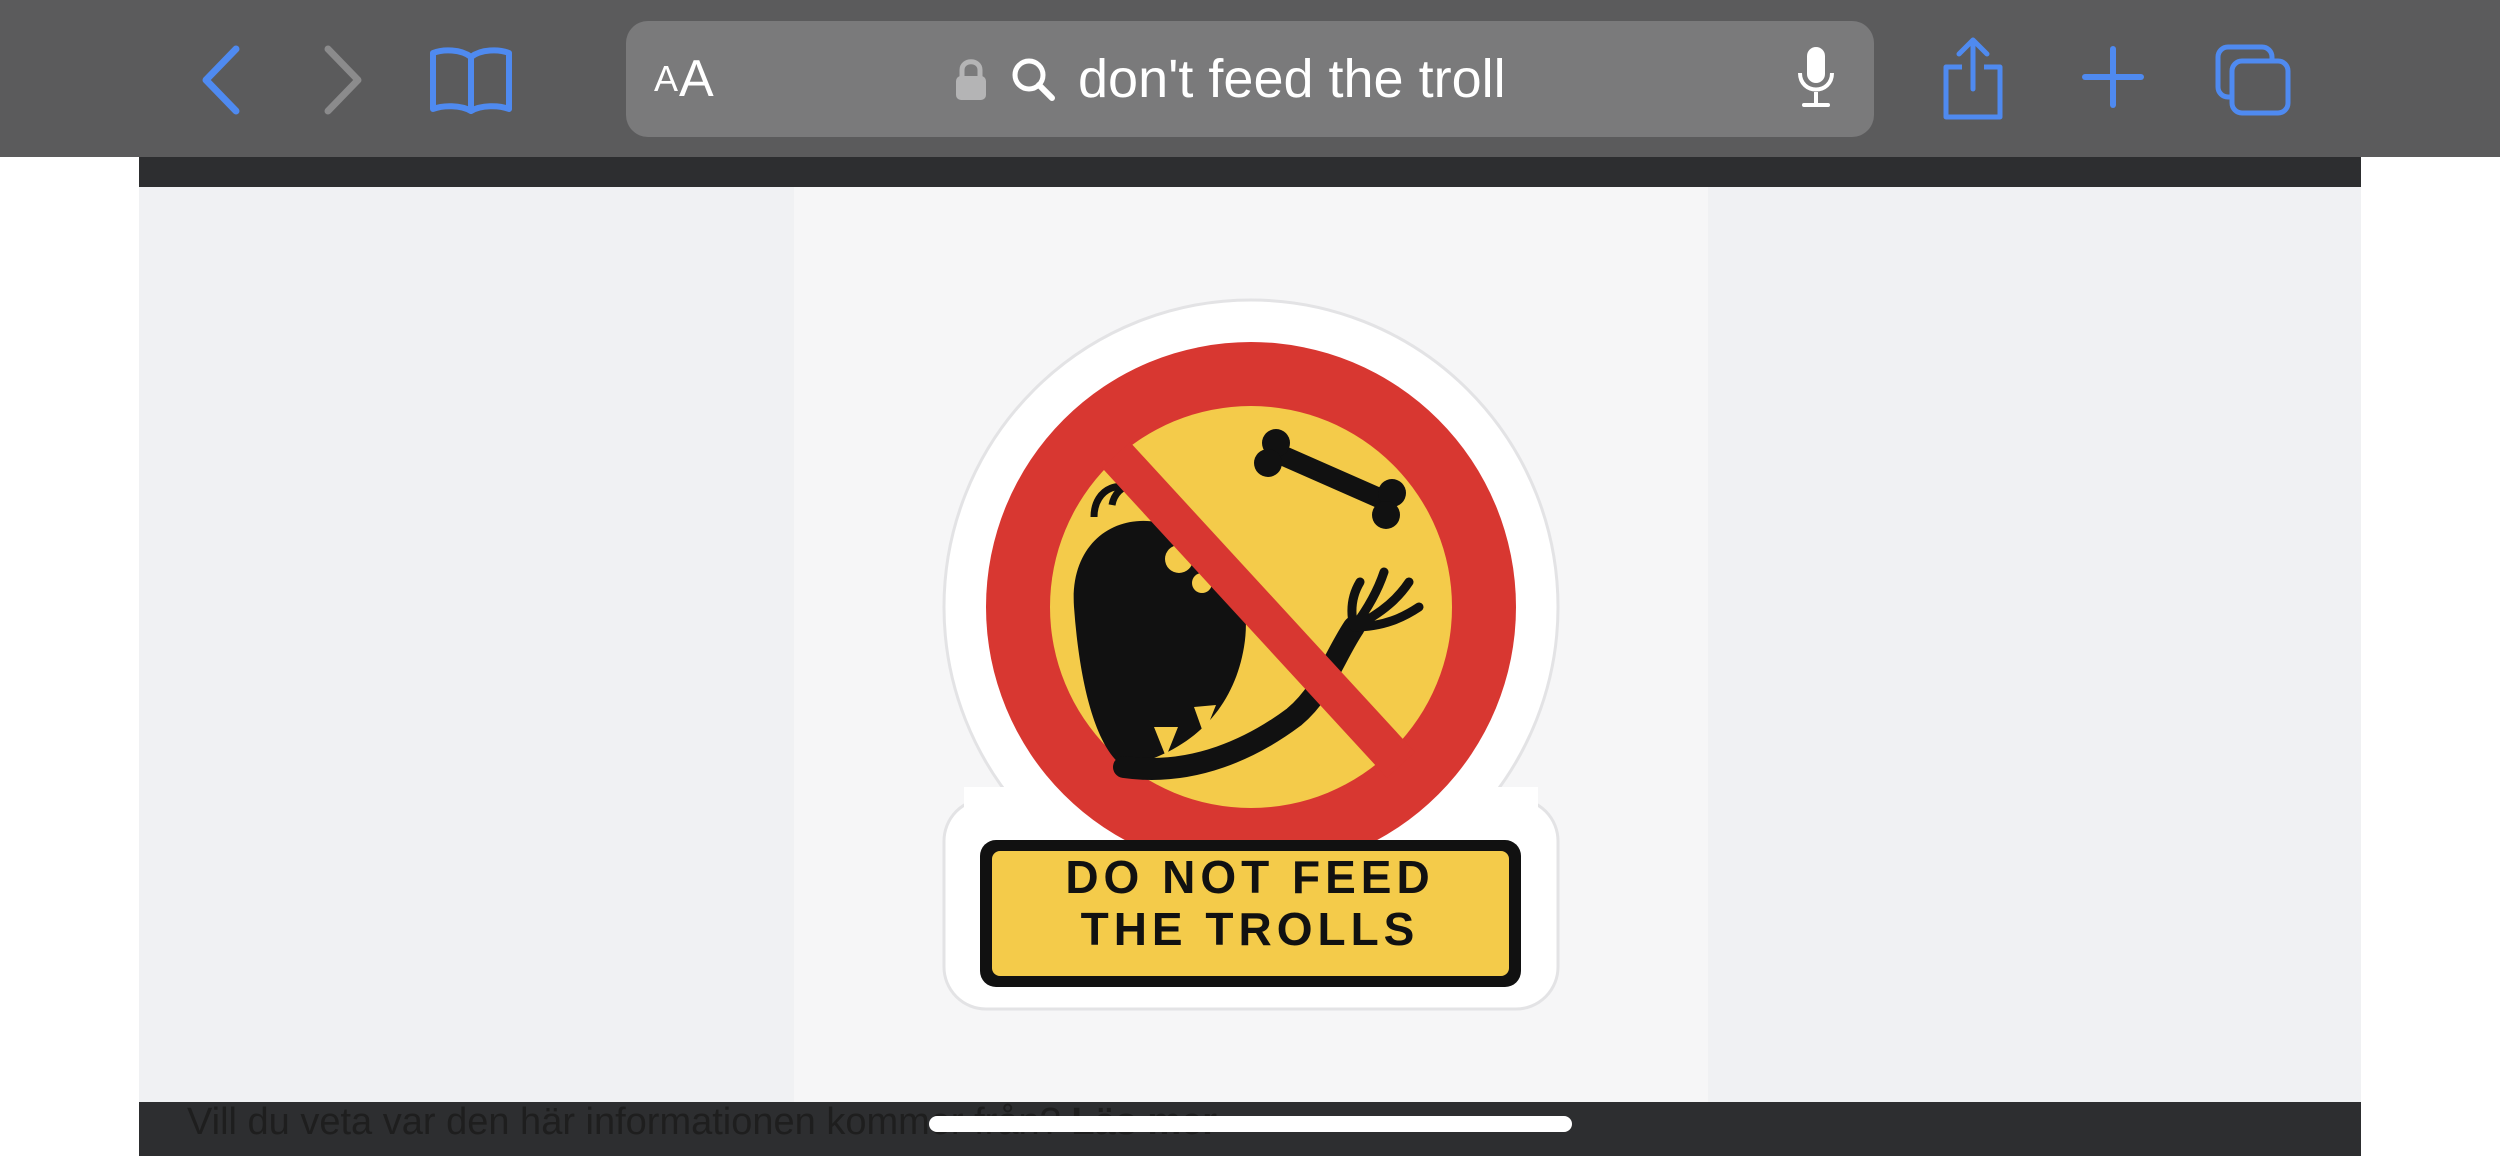 Image resolution: width=2500 pixels, height=1156 pixels. I want to click on plus-icon, so click(2113, 77).